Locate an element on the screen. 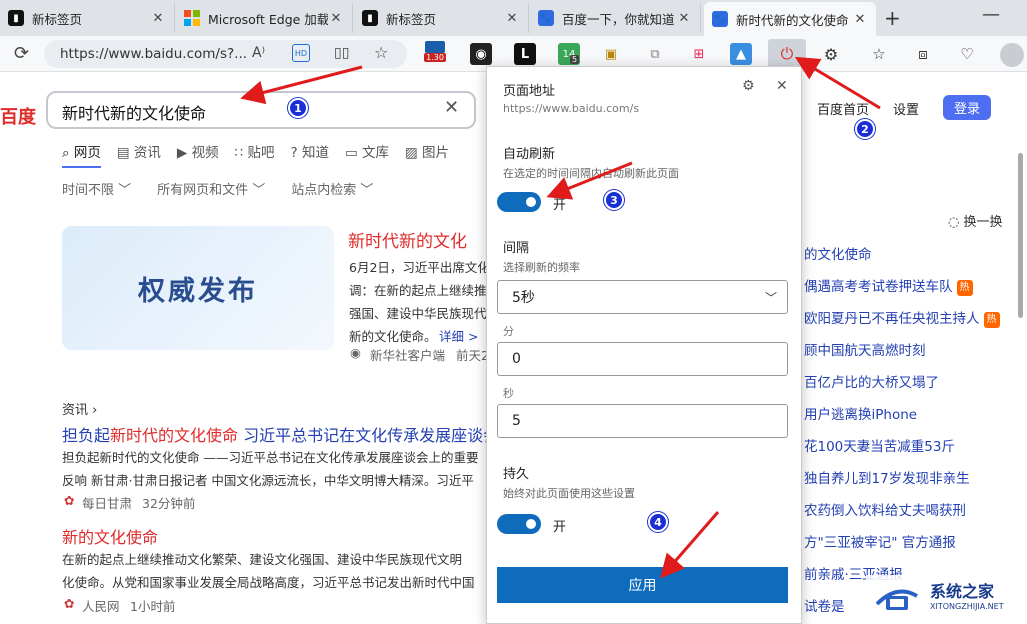 This screenshot has height=624, width=1027. browser-essentials-icon: ♡ is located at coordinates (967, 54).